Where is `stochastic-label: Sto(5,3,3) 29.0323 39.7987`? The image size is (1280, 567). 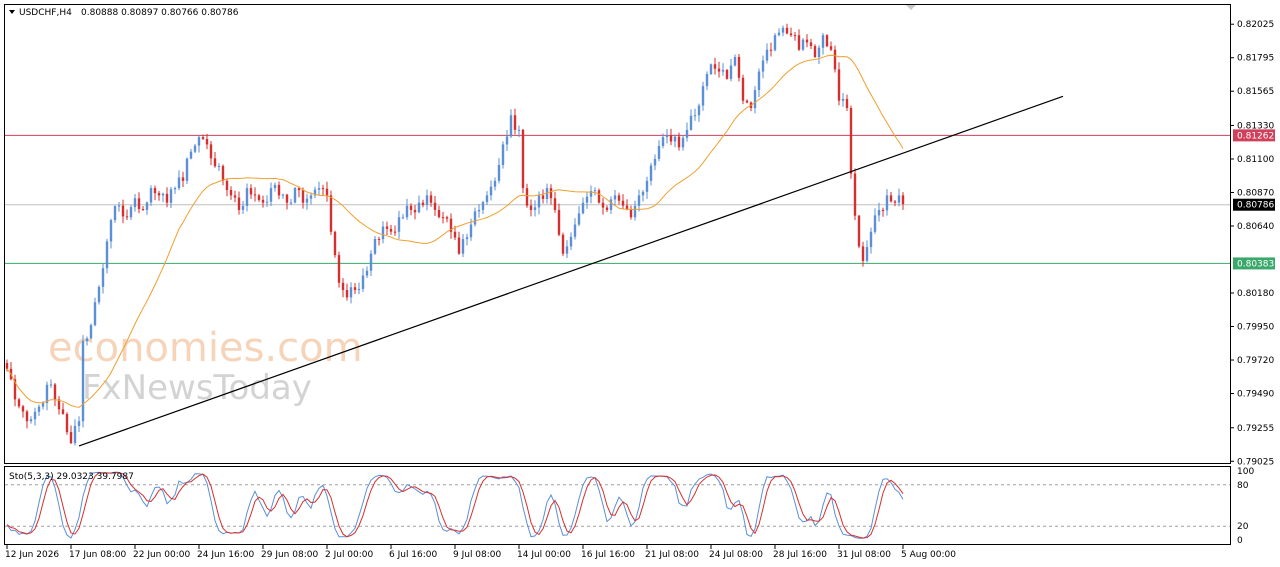
stochastic-label: Sto(5,3,3) 29.0323 39.7987 is located at coordinates (71, 477).